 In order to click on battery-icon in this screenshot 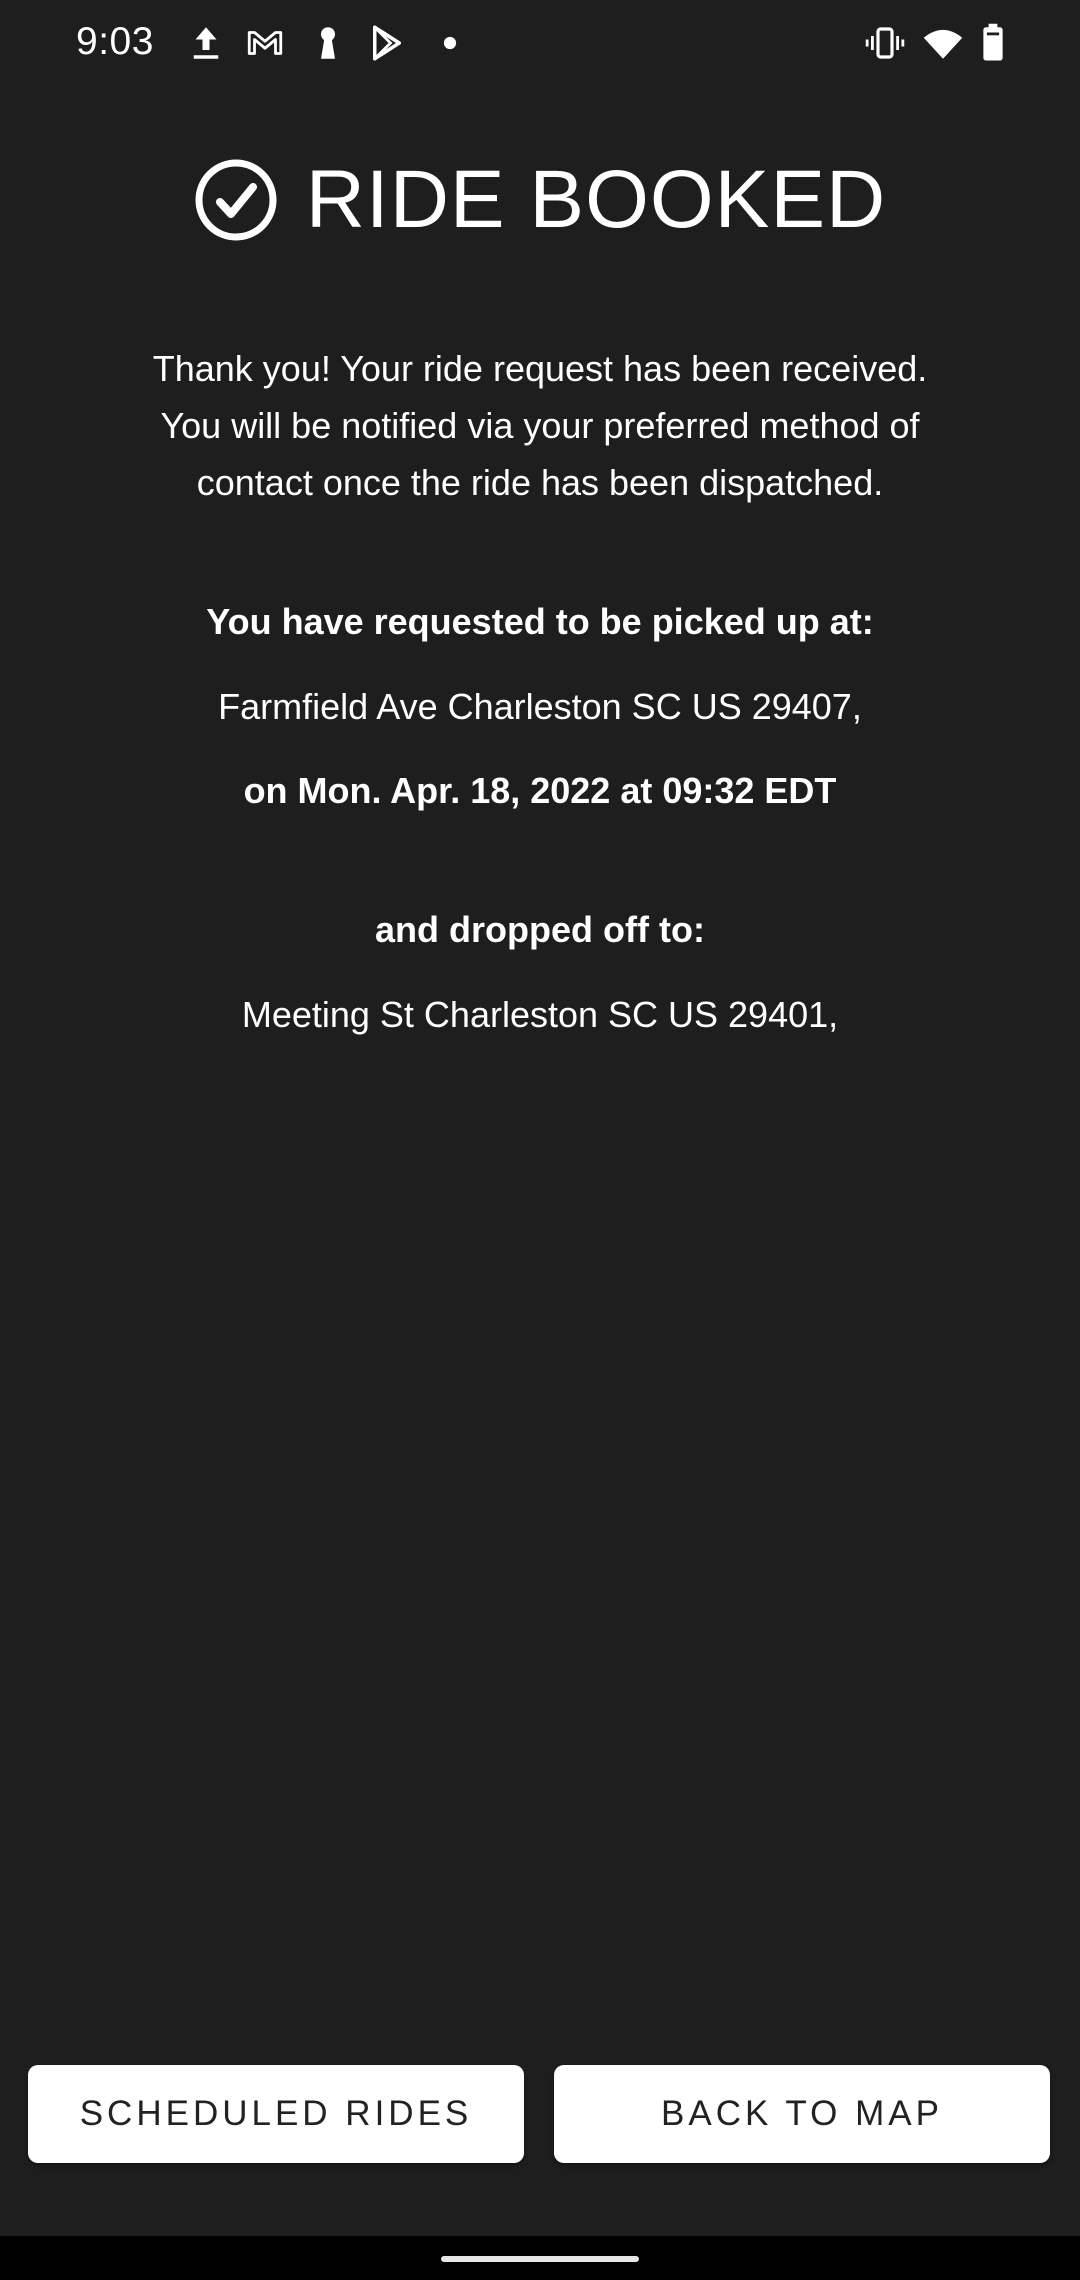, I will do `click(993, 43)`.